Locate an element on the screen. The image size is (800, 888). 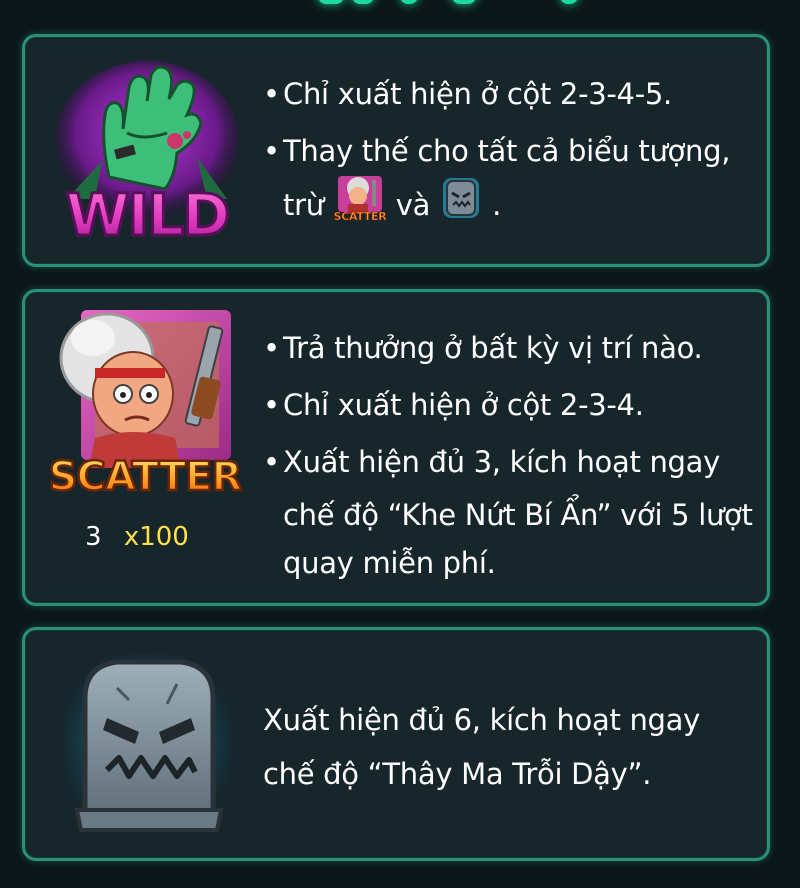
scatter-rule-3: • Xuất hiện đủ 3, kích hoạt ngay is located at coordinates (491, 462).